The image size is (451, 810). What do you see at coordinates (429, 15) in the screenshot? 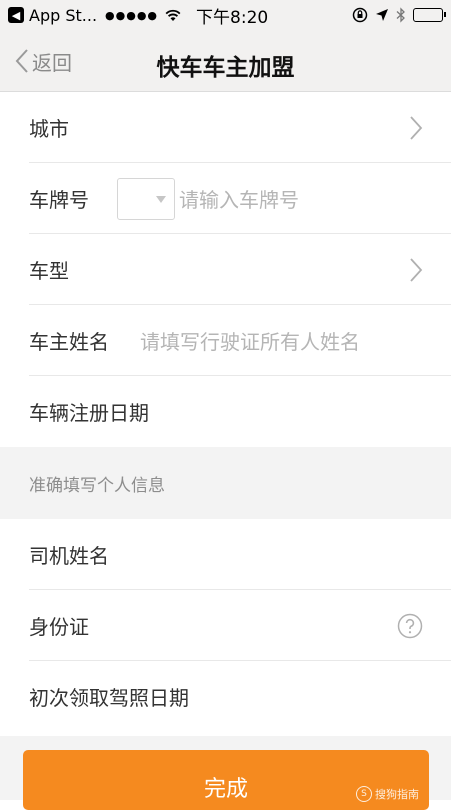
I see `battery-icon` at bounding box center [429, 15].